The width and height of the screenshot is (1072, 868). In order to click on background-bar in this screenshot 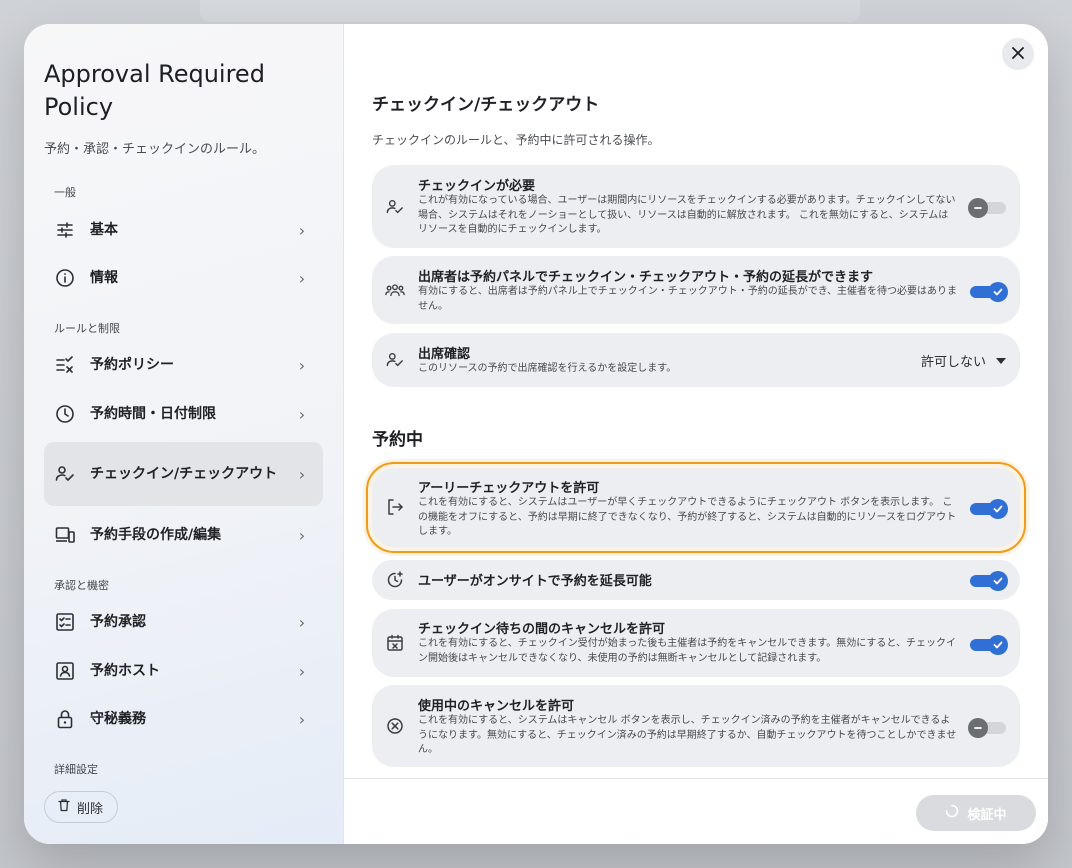, I will do `click(530, 11)`.